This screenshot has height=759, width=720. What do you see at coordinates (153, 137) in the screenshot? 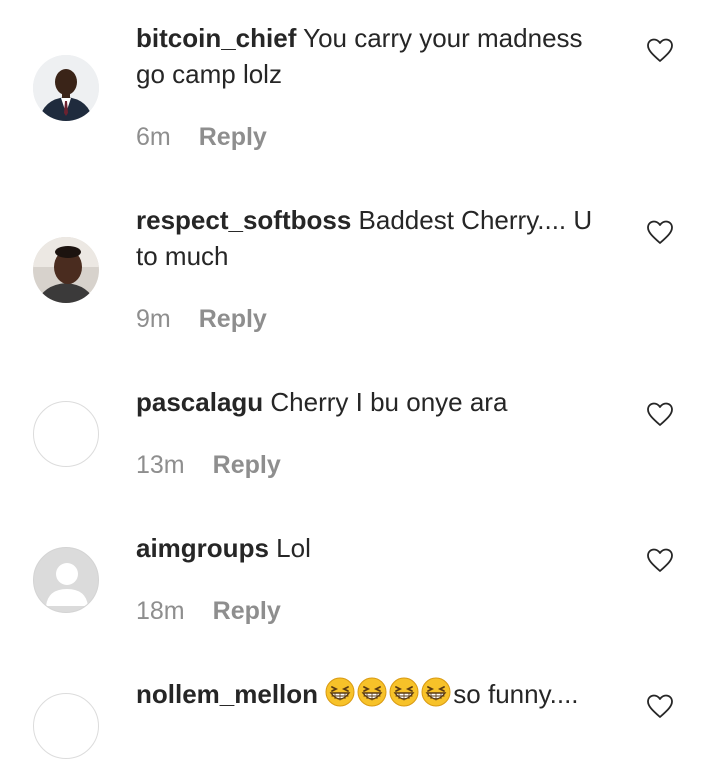
I see `comment-timestamp: 6m` at bounding box center [153, 137].